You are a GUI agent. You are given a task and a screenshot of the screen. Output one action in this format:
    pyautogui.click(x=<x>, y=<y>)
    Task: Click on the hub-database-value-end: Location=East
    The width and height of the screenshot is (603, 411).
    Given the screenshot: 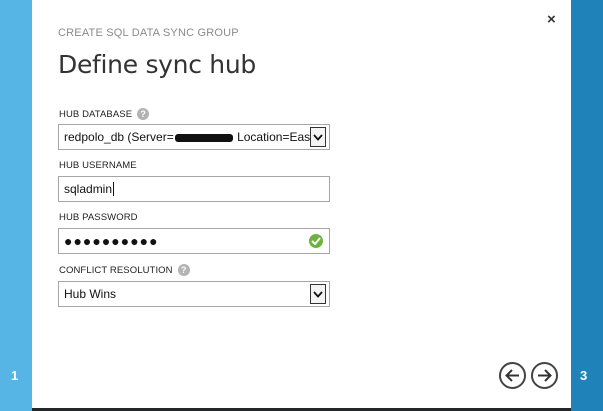 What is the action you would take?
    pyautogui.click(x=271, y=137)
    